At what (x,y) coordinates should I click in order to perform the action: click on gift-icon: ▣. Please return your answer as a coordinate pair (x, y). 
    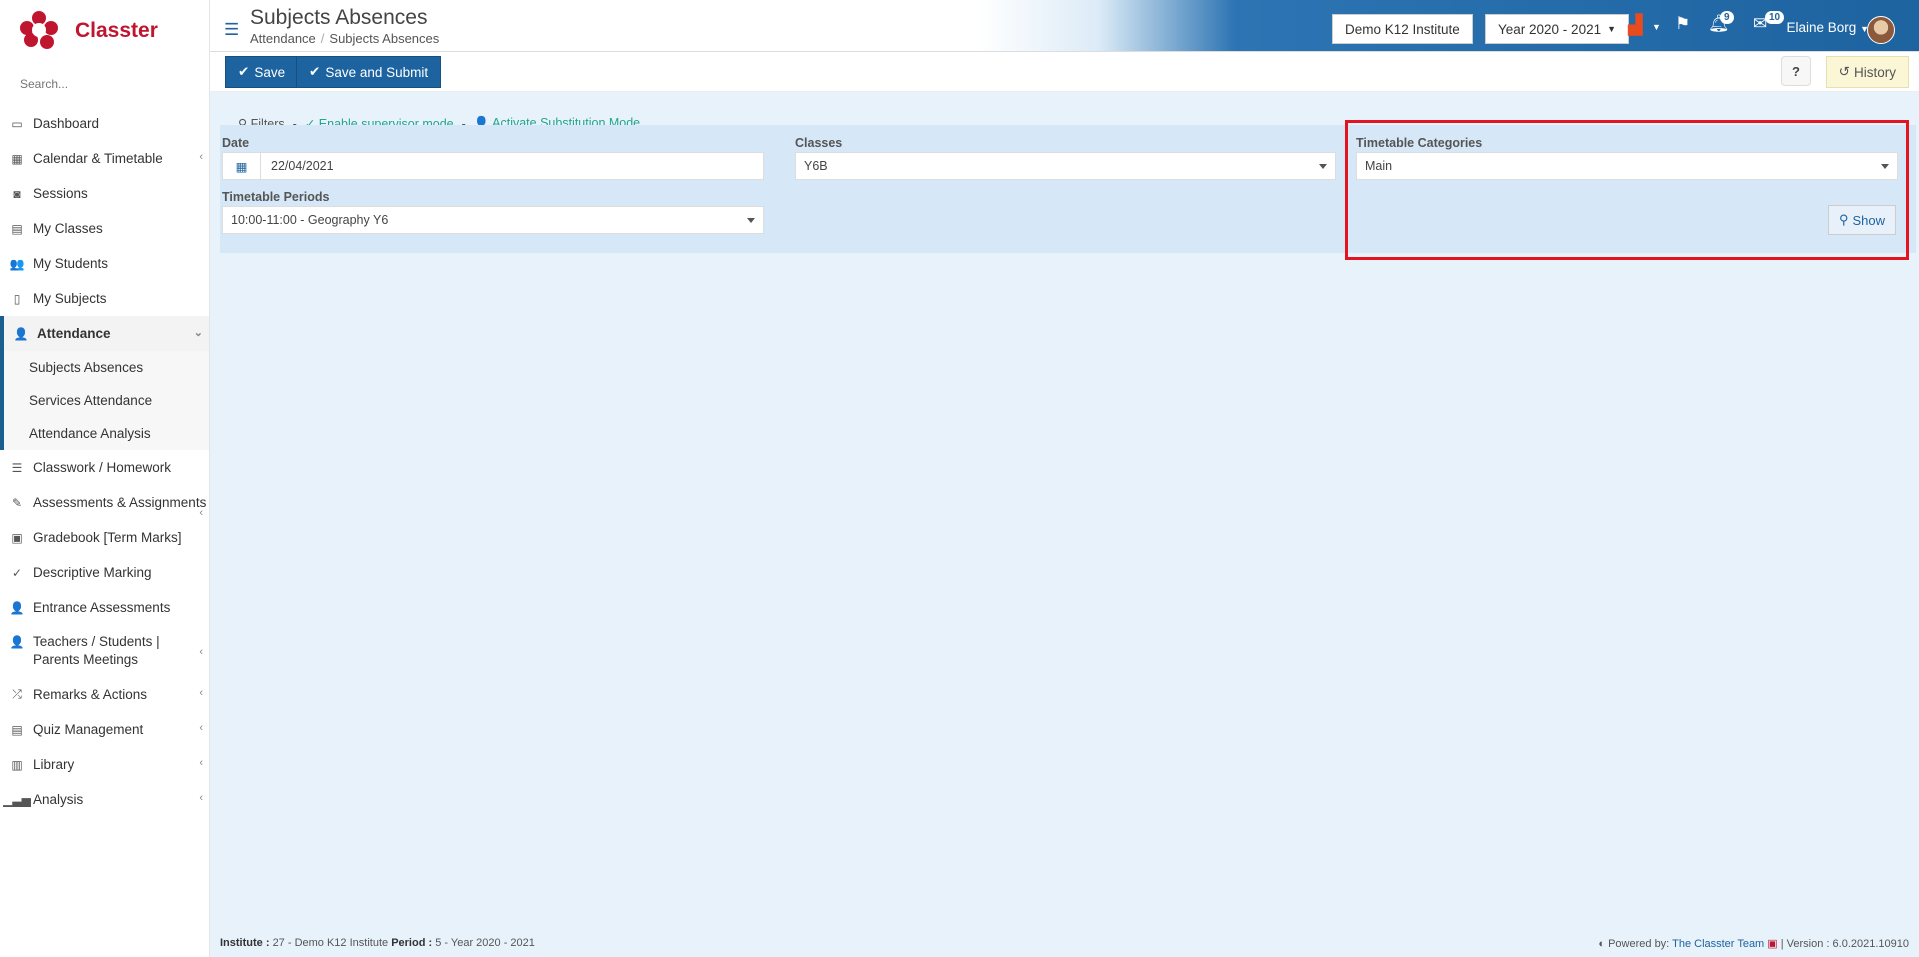
    Looking at the image, I should click on (1772, 944).